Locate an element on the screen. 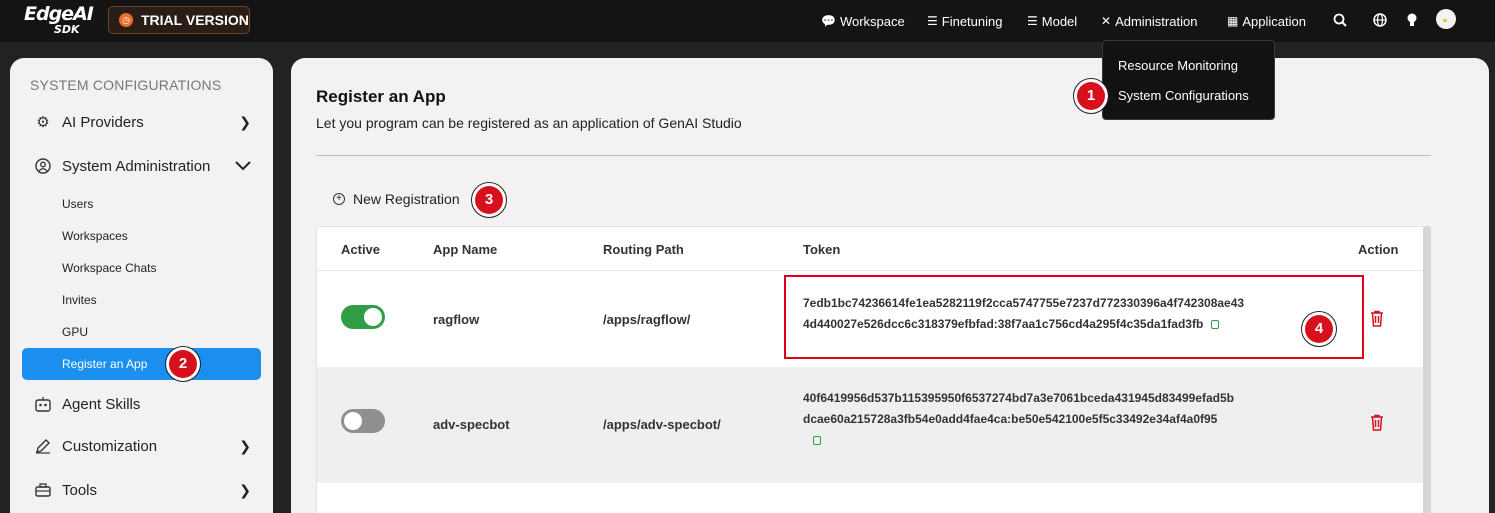  pencil-icon is located at coordinates (43, 446).